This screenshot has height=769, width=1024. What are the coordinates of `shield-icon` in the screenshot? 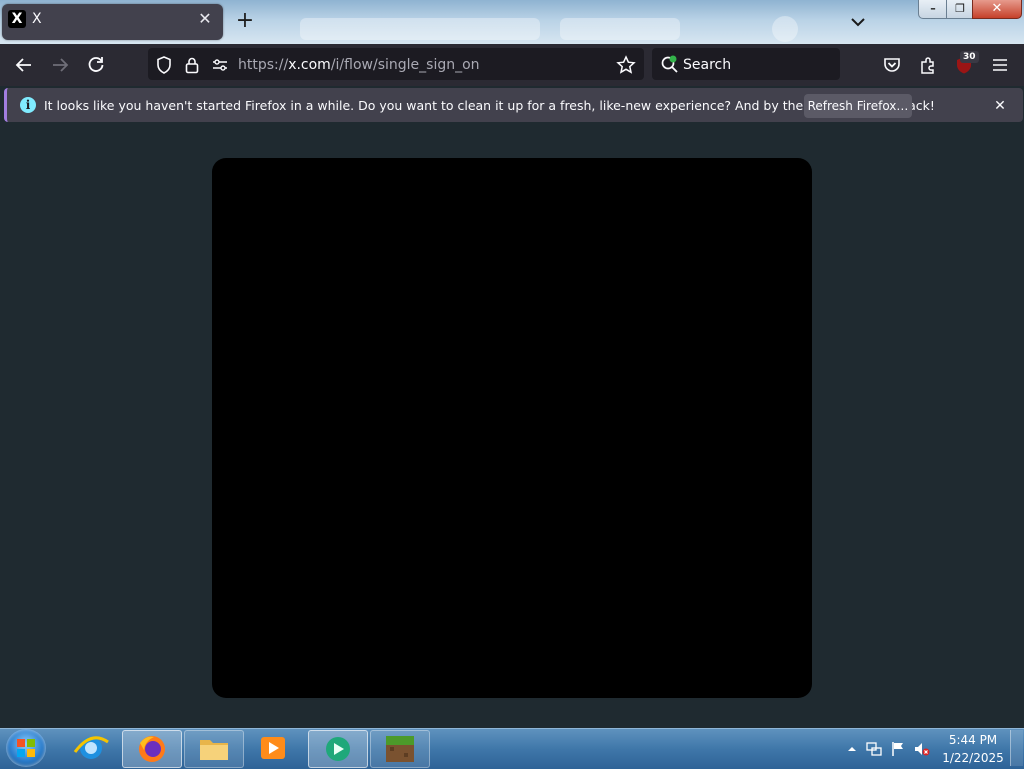 It's located at (164, 65).